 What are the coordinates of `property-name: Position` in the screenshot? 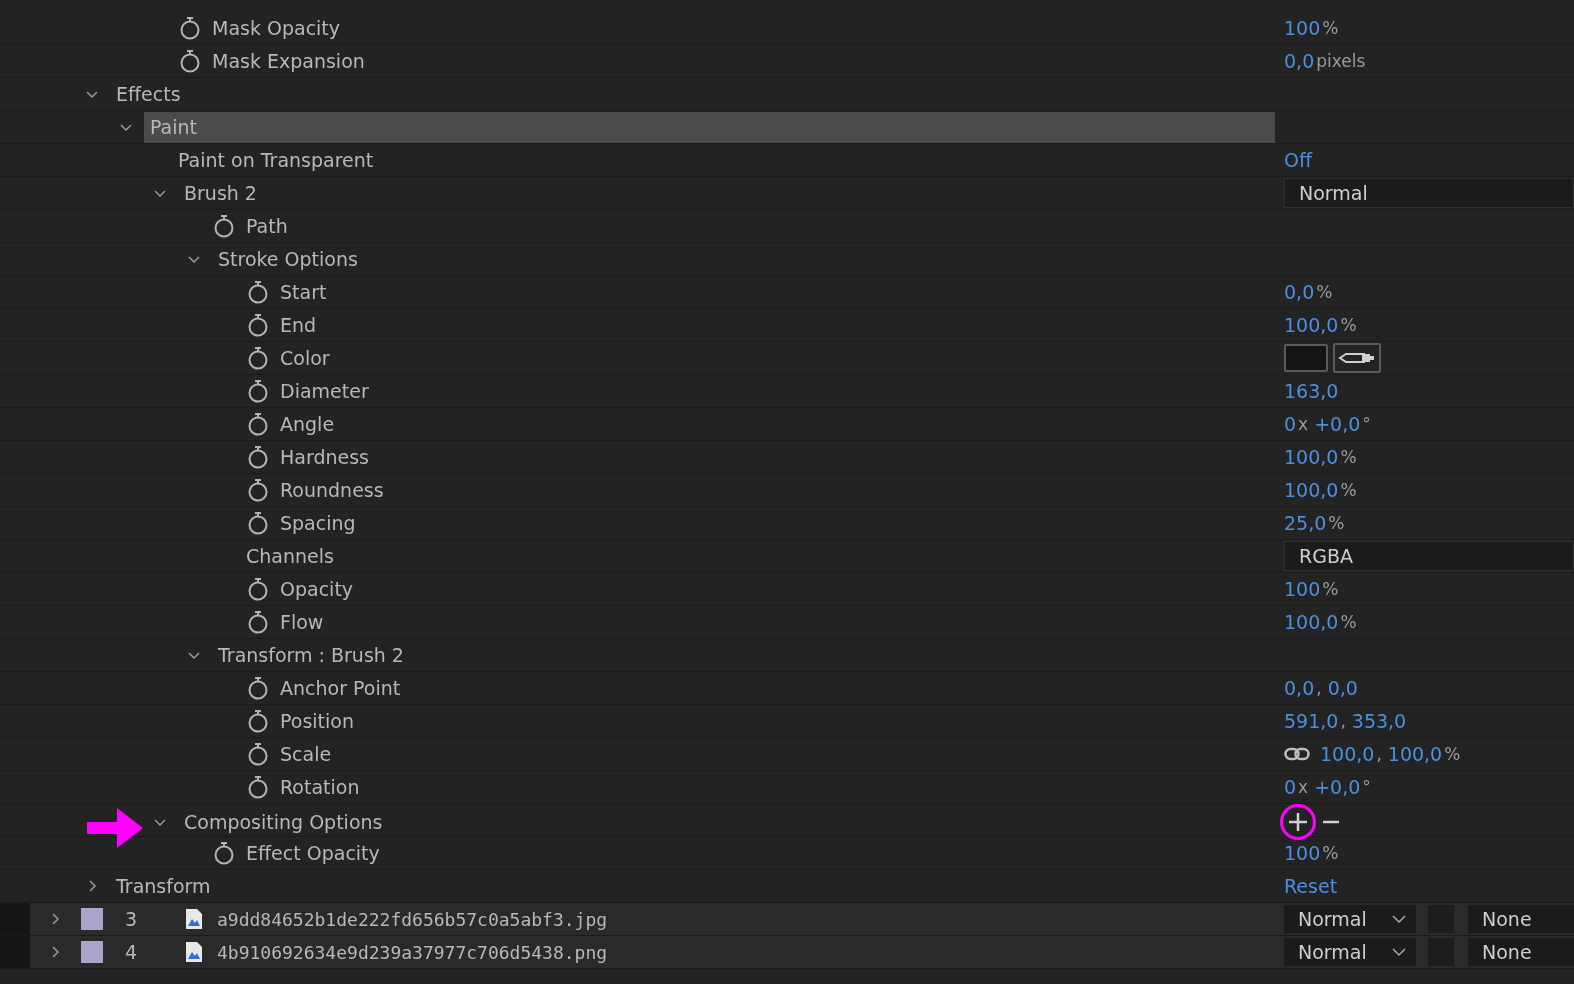 It's located at (317, 721).